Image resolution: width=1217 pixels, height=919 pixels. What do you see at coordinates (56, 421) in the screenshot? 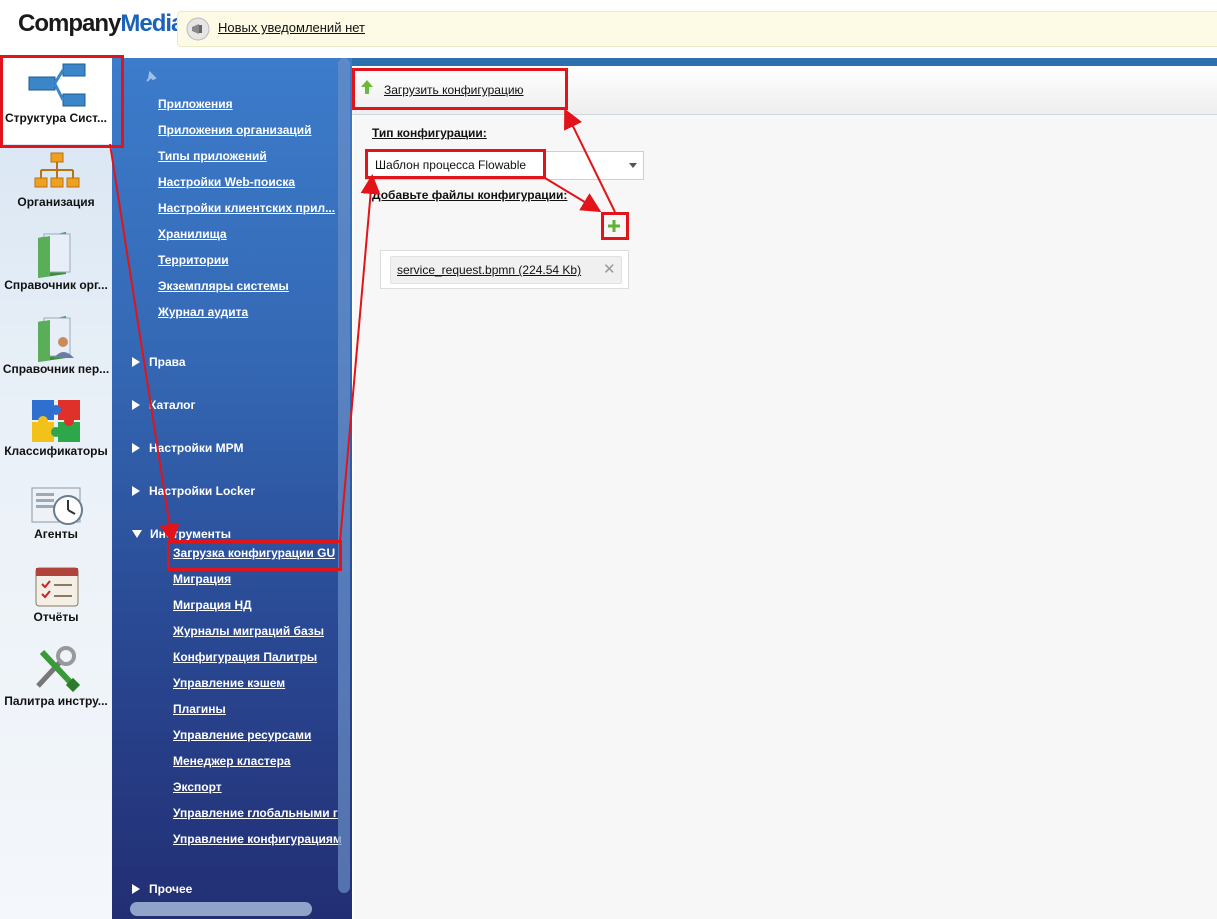
I see `puzzle-icon` at bounding box center [56, 421].